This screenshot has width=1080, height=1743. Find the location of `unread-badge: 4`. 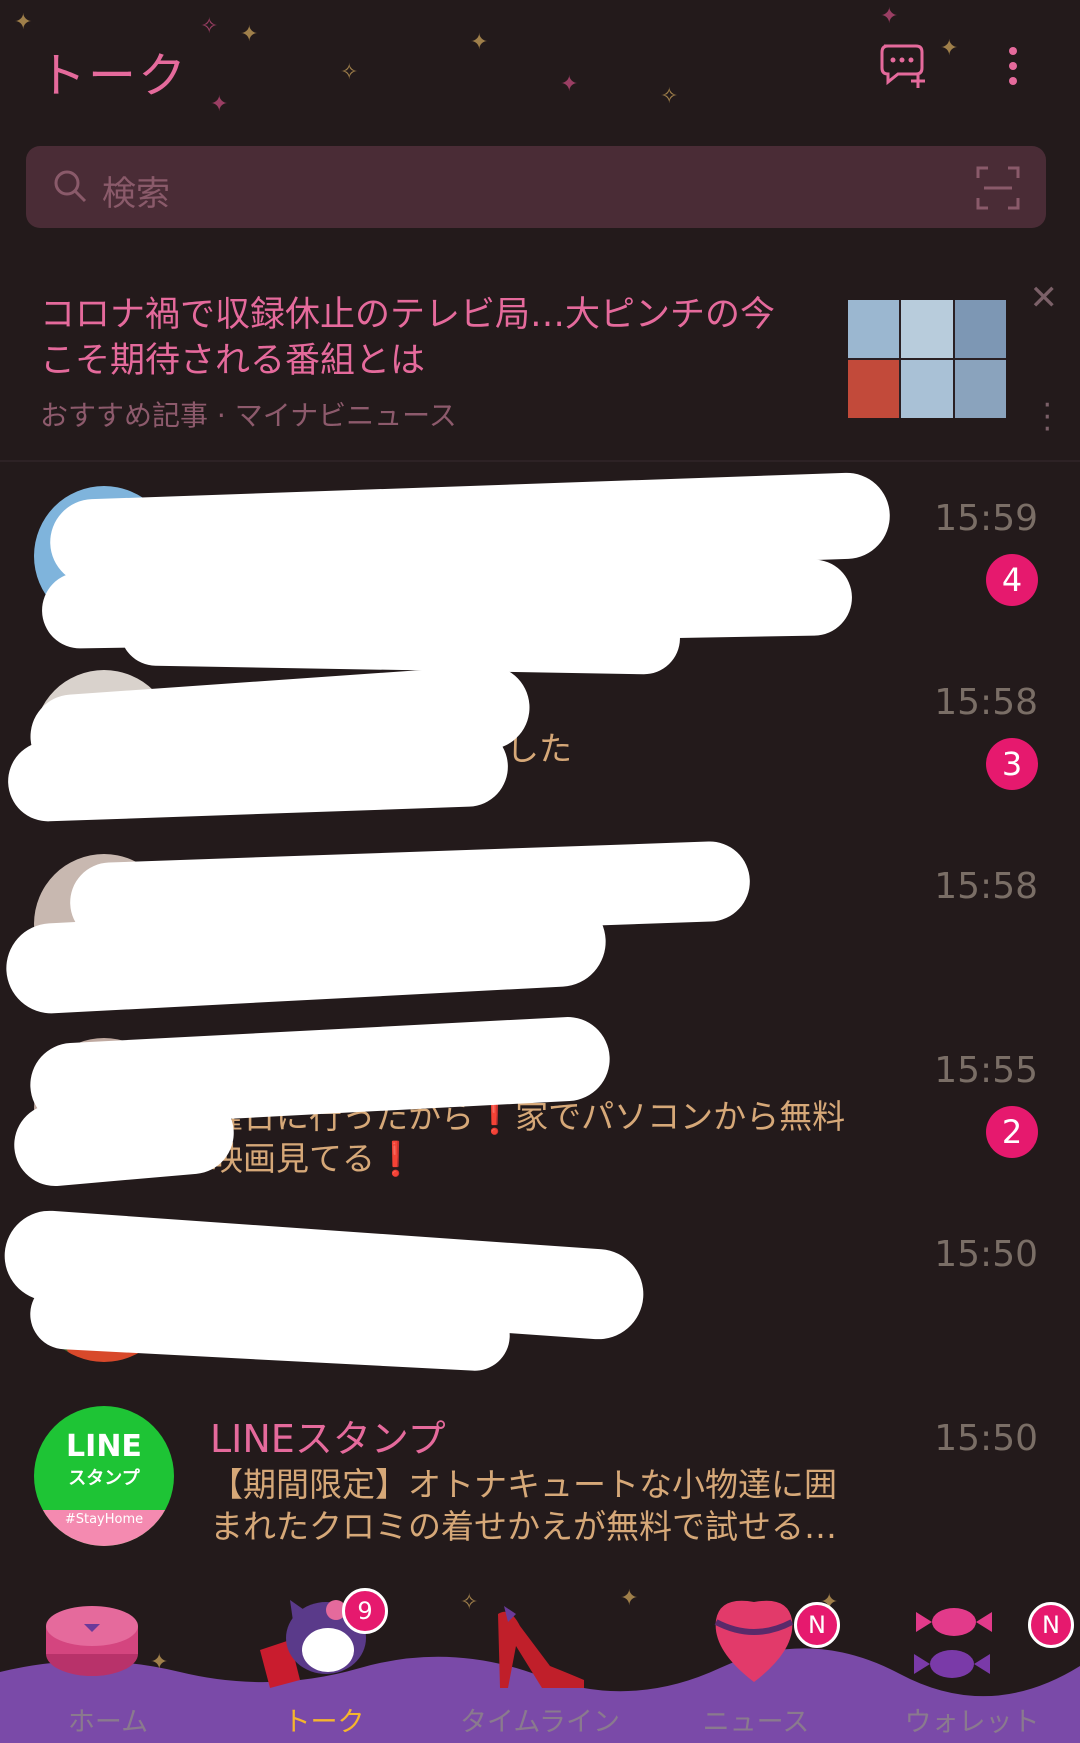

unread-badge: 4 is located at coordinates (1012, 580).